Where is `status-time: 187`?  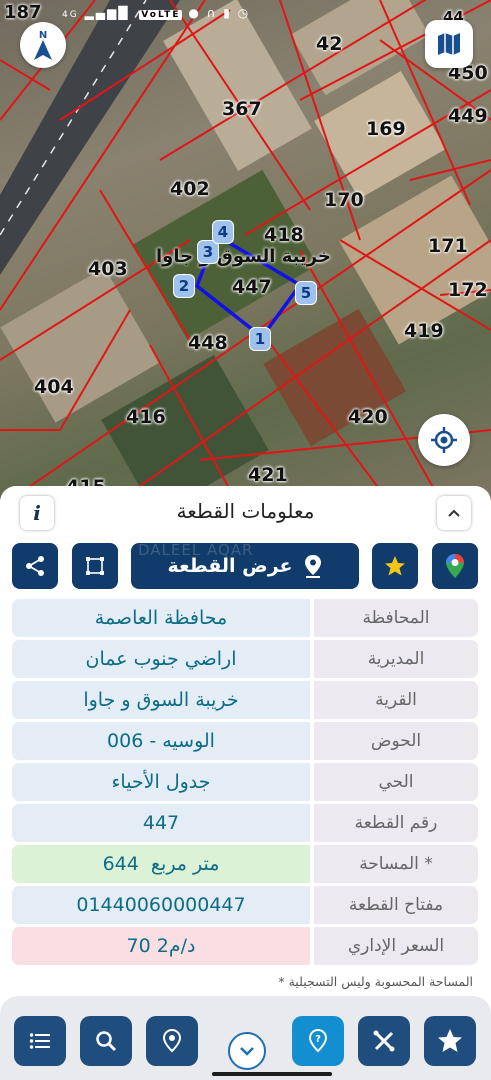
status-time: 187 is located at coordinates (23, 12).